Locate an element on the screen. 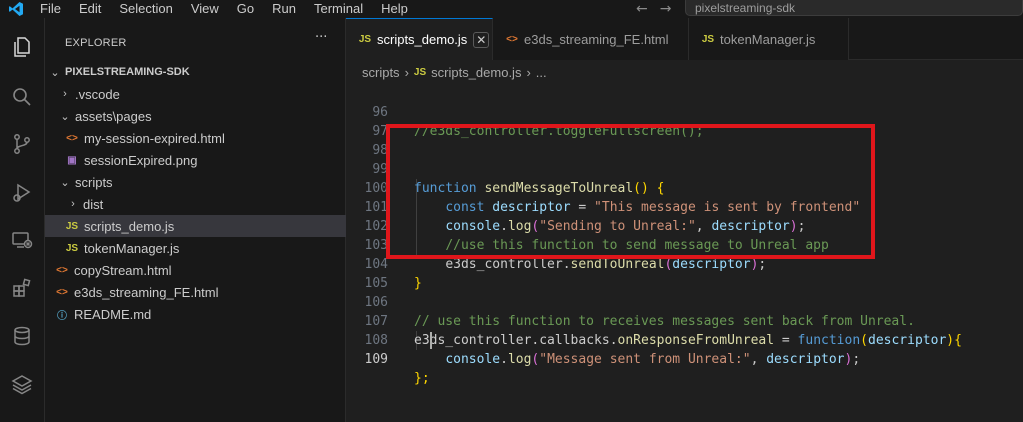 Image resolution: width=1023 pixels, height=422 pixels. tree-file-session-expired-png: ▣ sessionExpired.png is located at coordinates (205, 160).